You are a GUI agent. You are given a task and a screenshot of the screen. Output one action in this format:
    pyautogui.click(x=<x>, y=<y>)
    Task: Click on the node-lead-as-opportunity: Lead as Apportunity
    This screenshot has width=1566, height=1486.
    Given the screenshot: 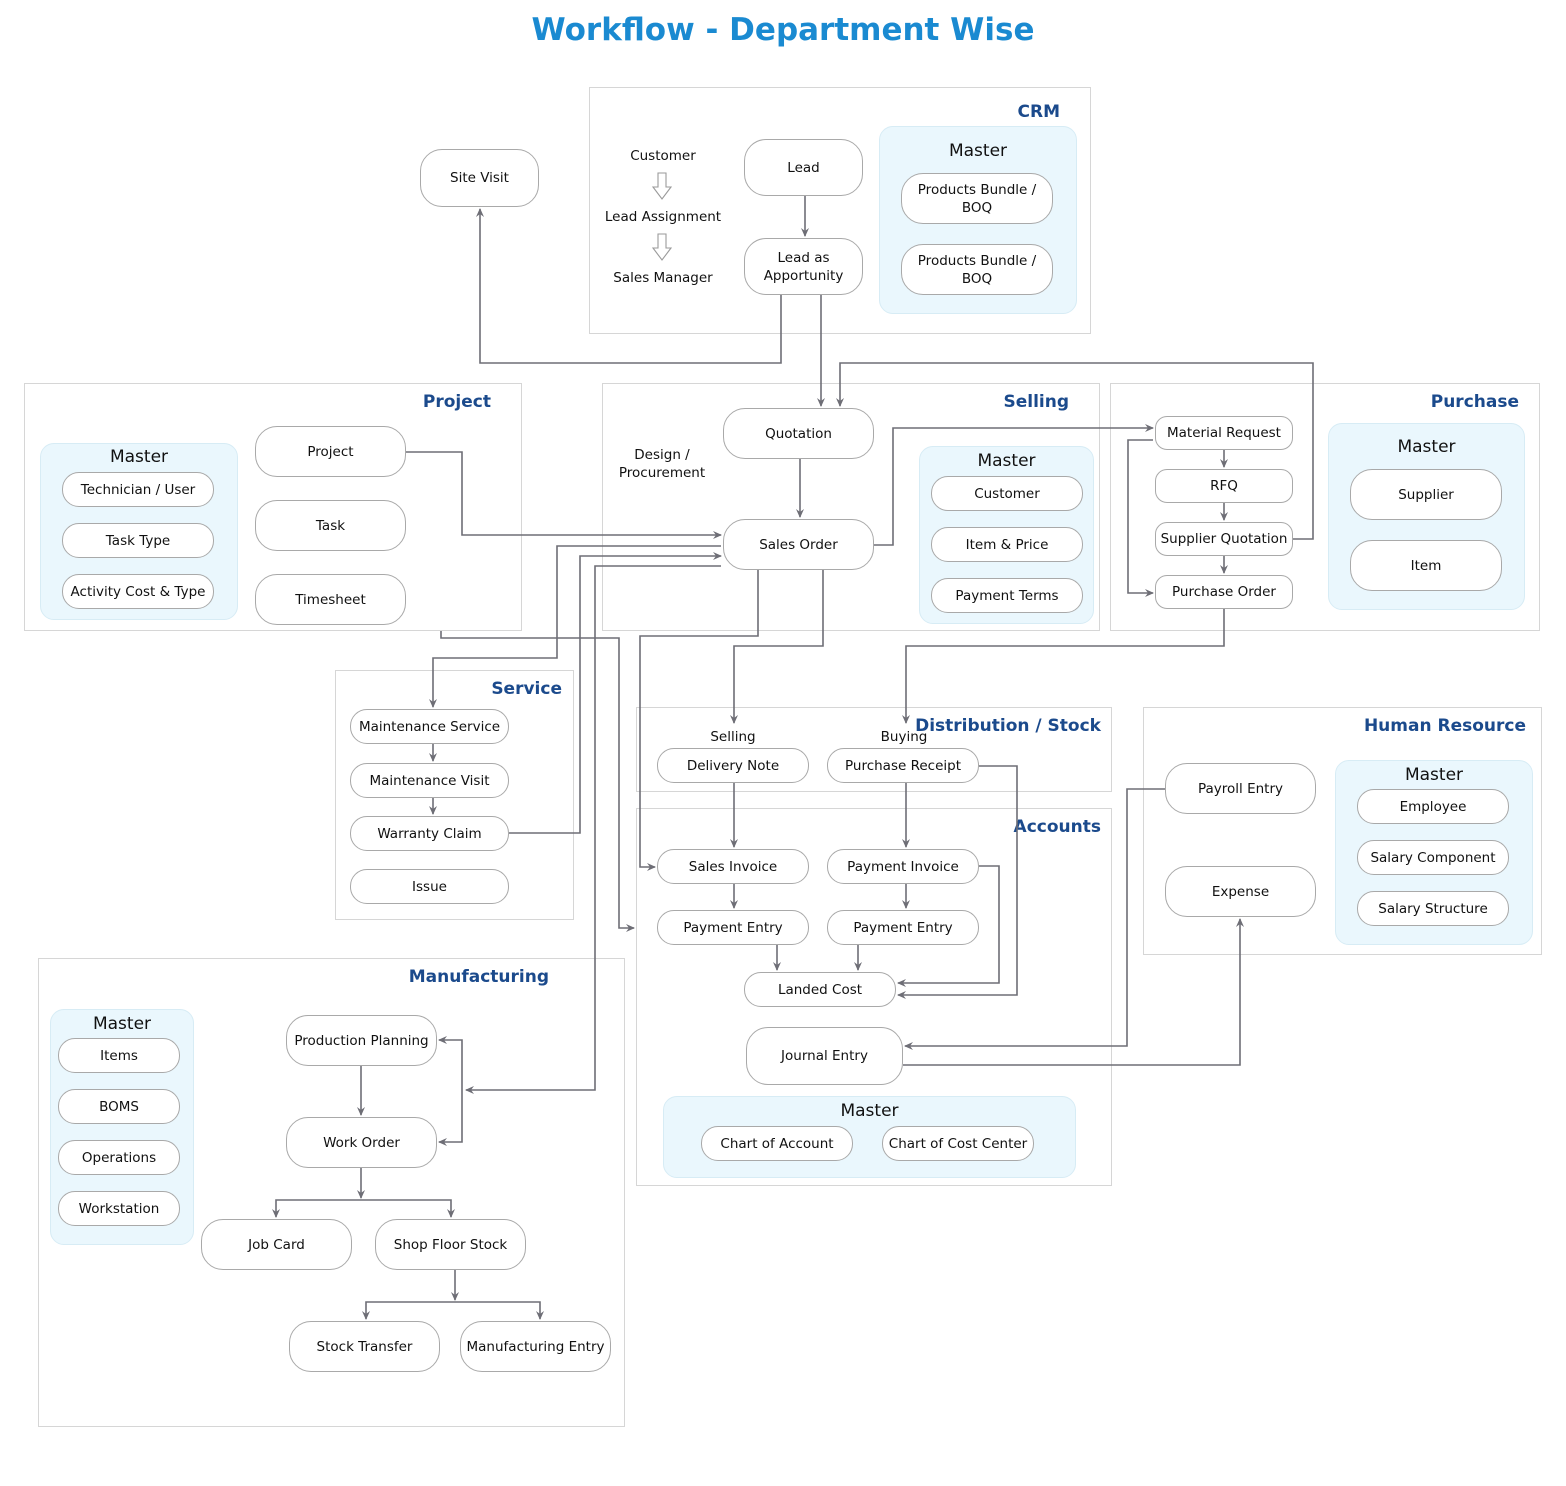 What is the action you would take?
    pyautogui.click(x=803, y=266)
    